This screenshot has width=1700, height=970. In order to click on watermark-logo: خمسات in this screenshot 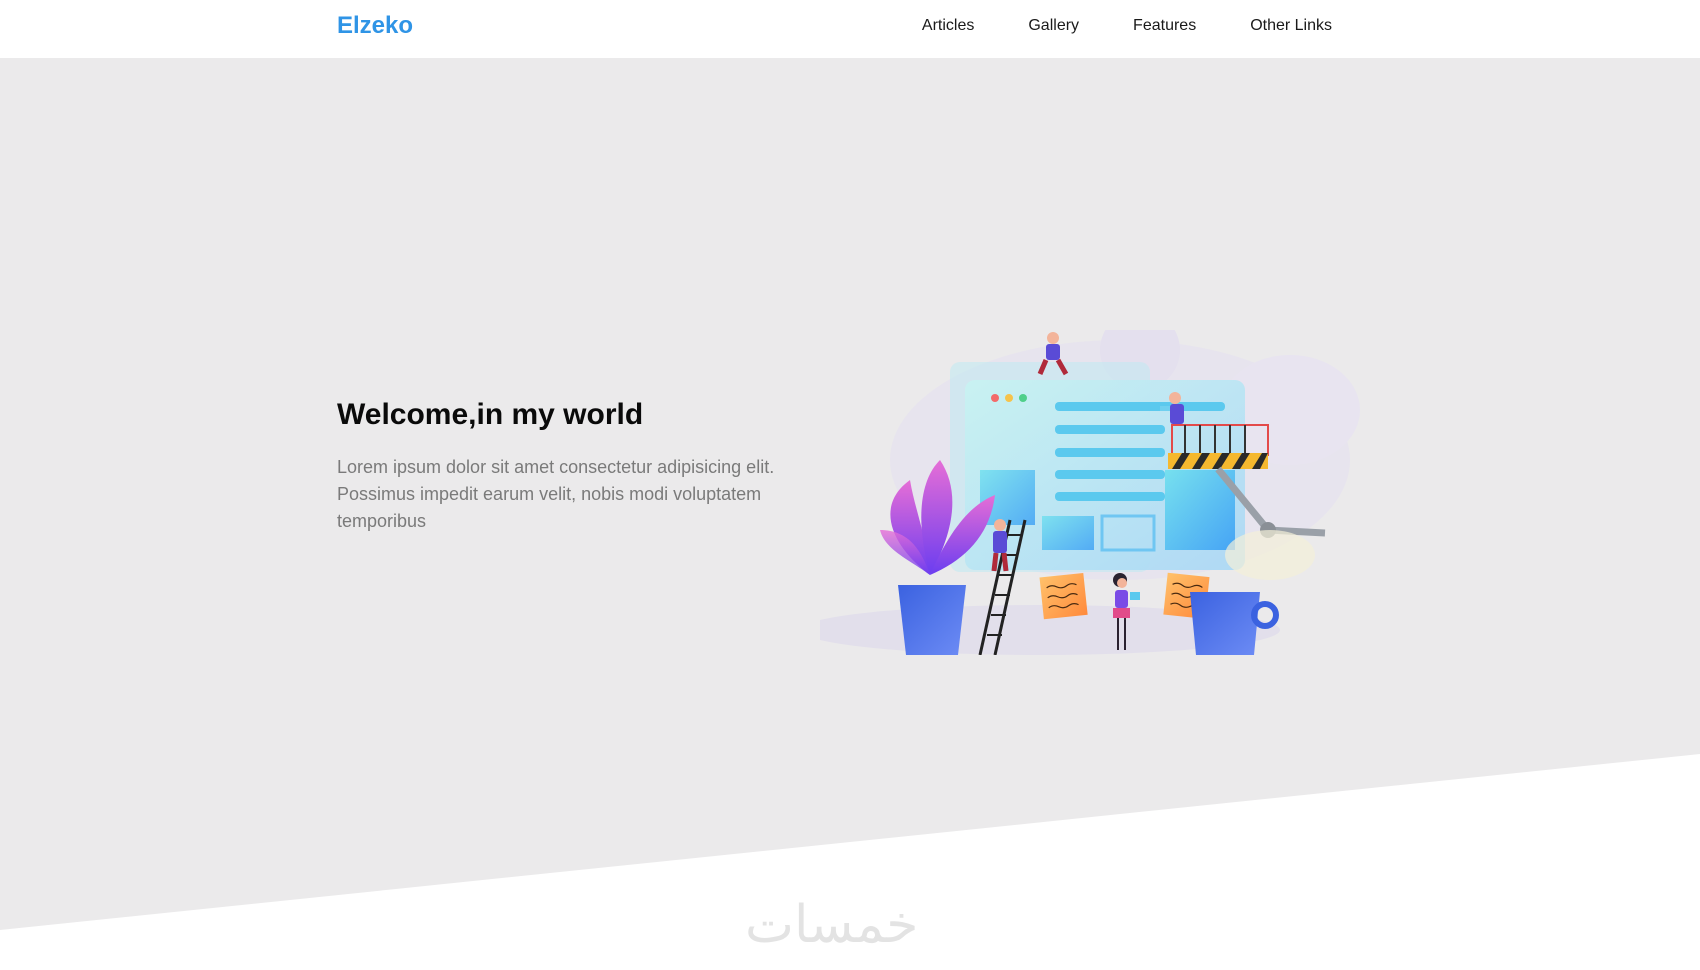, I will do `click(832, 925)`.